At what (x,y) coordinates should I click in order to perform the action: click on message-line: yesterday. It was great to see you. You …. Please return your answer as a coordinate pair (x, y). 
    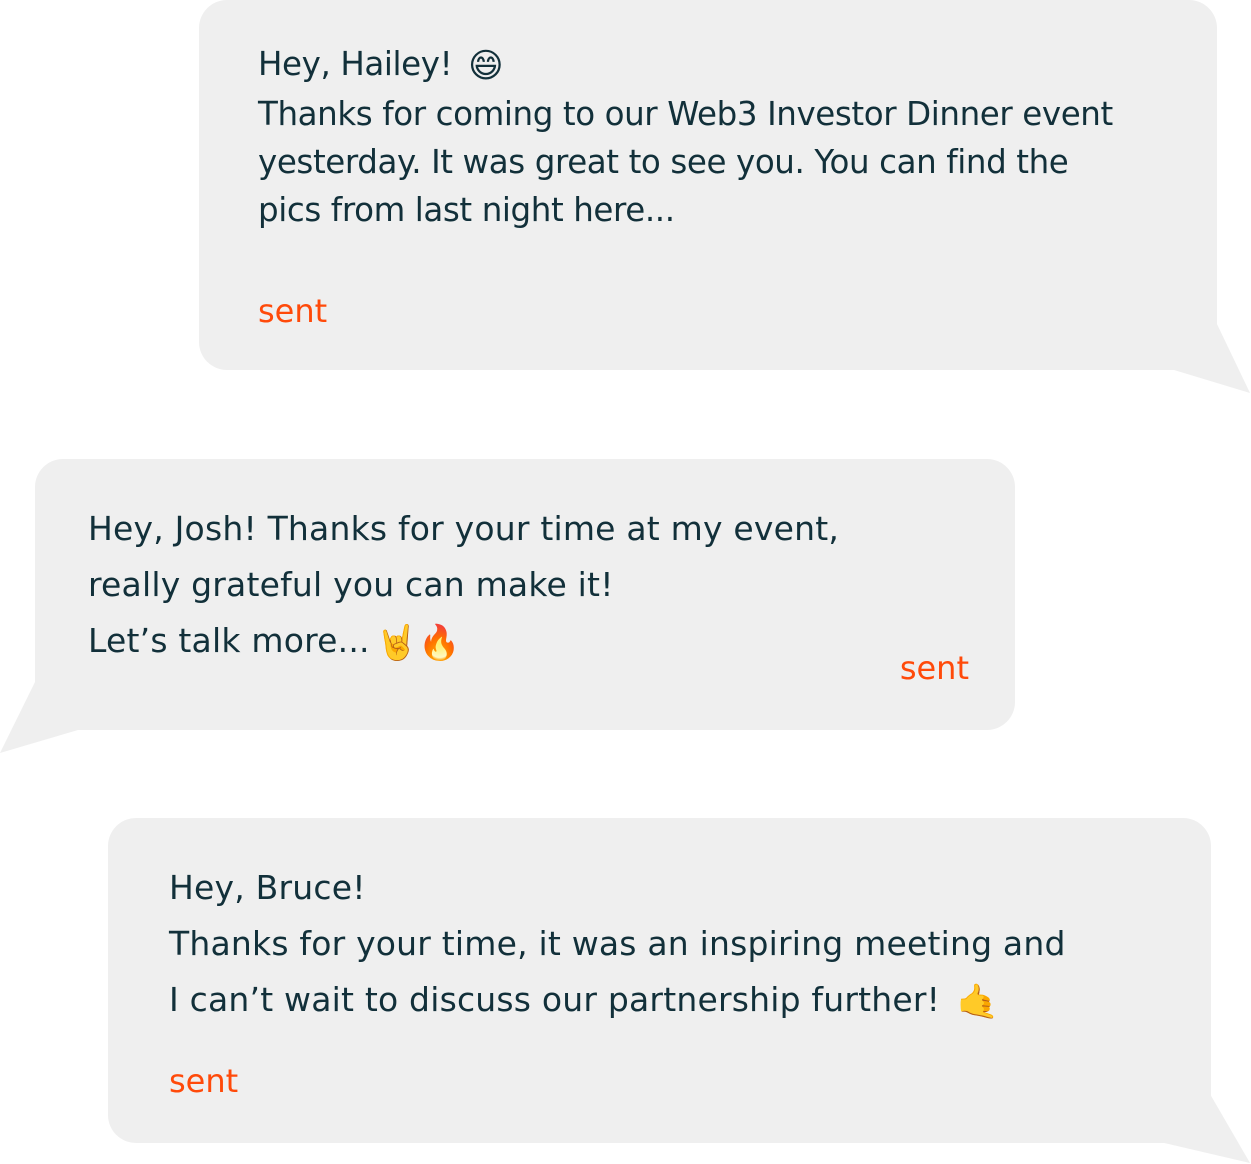
    Looking at the image, I should click on (663, 162).